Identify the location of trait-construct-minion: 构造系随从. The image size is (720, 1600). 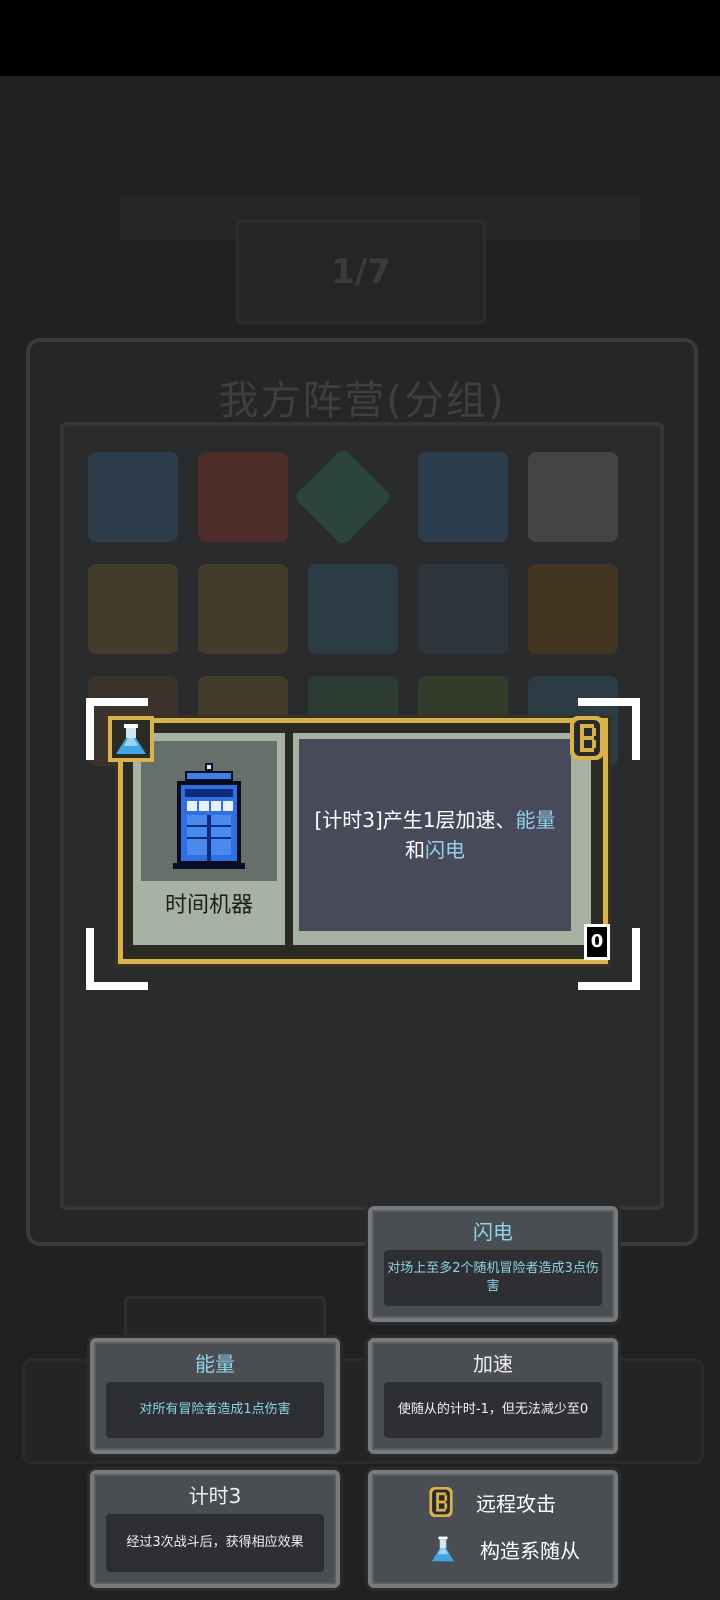
(504, 1549).